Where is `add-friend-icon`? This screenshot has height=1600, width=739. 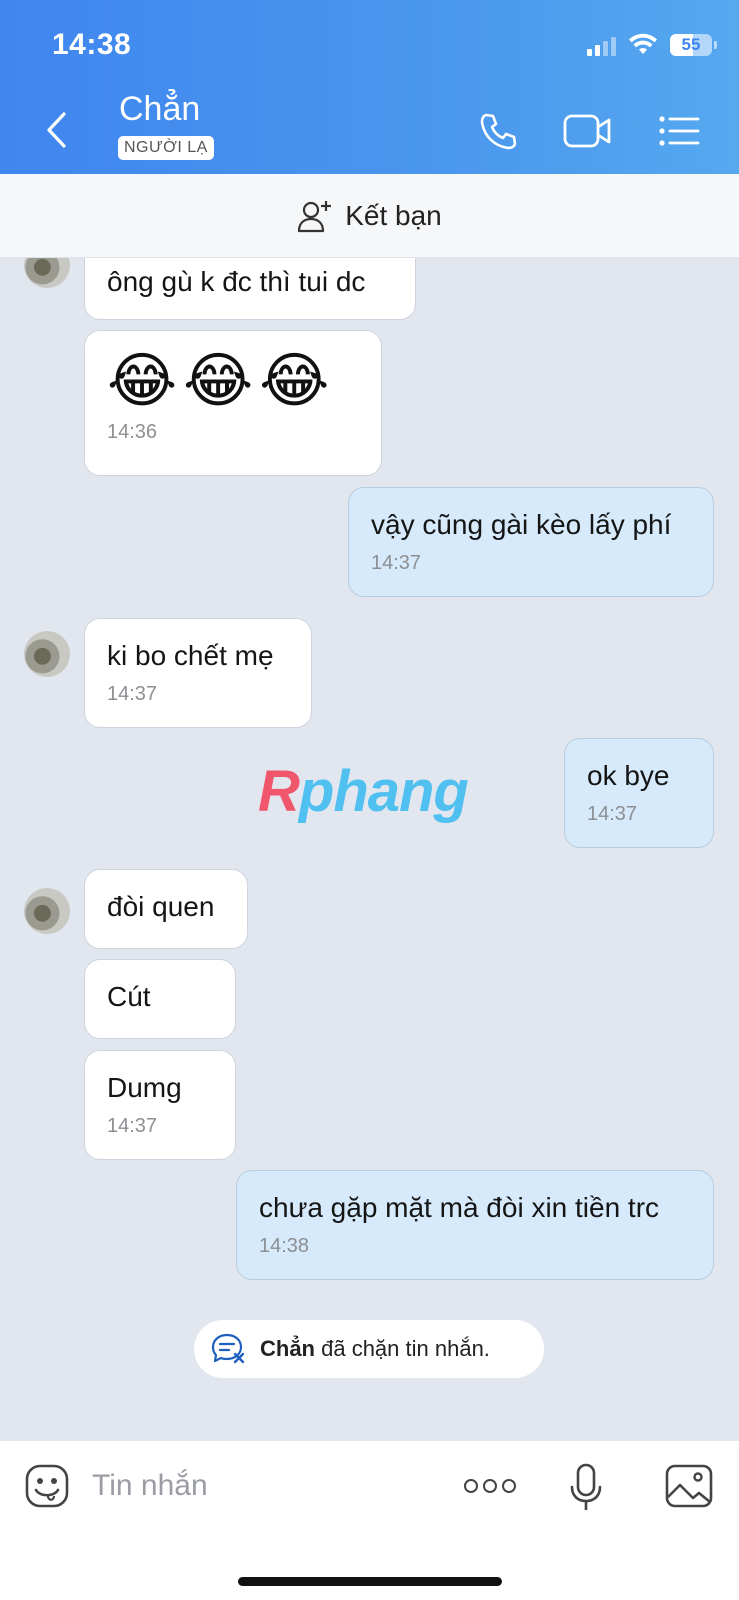 add-friend-icon is located at coordinates (315, 216).